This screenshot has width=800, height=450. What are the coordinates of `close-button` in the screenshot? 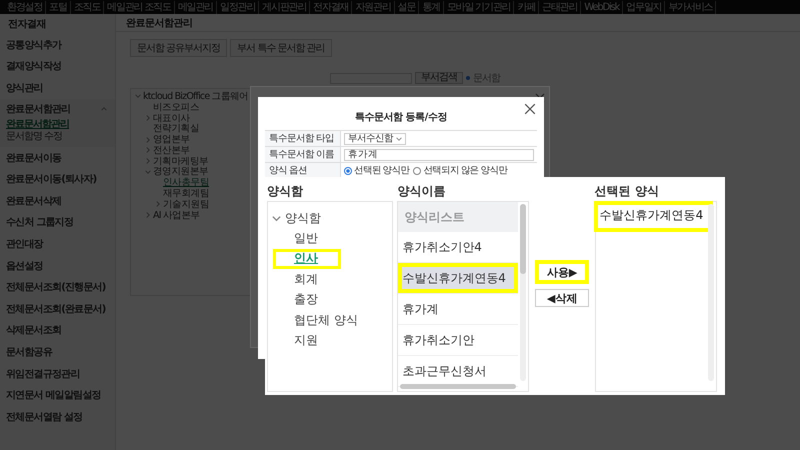 It's located at (530, 109).